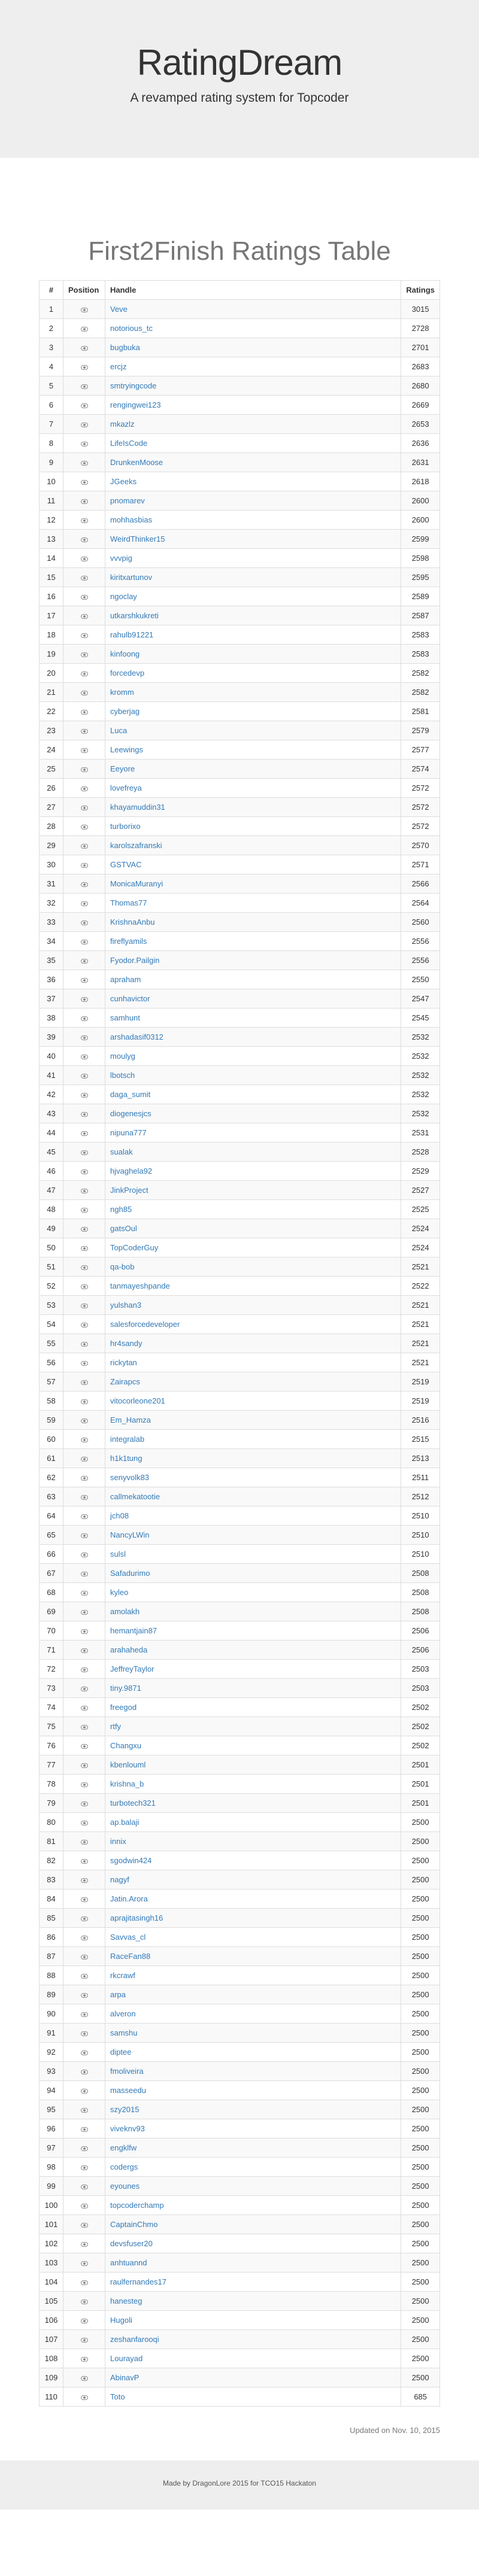 This screenshot has height=2576, width=479. Describe the element at coordinates (253, 1899) in the screenshot. I see `row-handle-link: Jatin.Arora` at that location.